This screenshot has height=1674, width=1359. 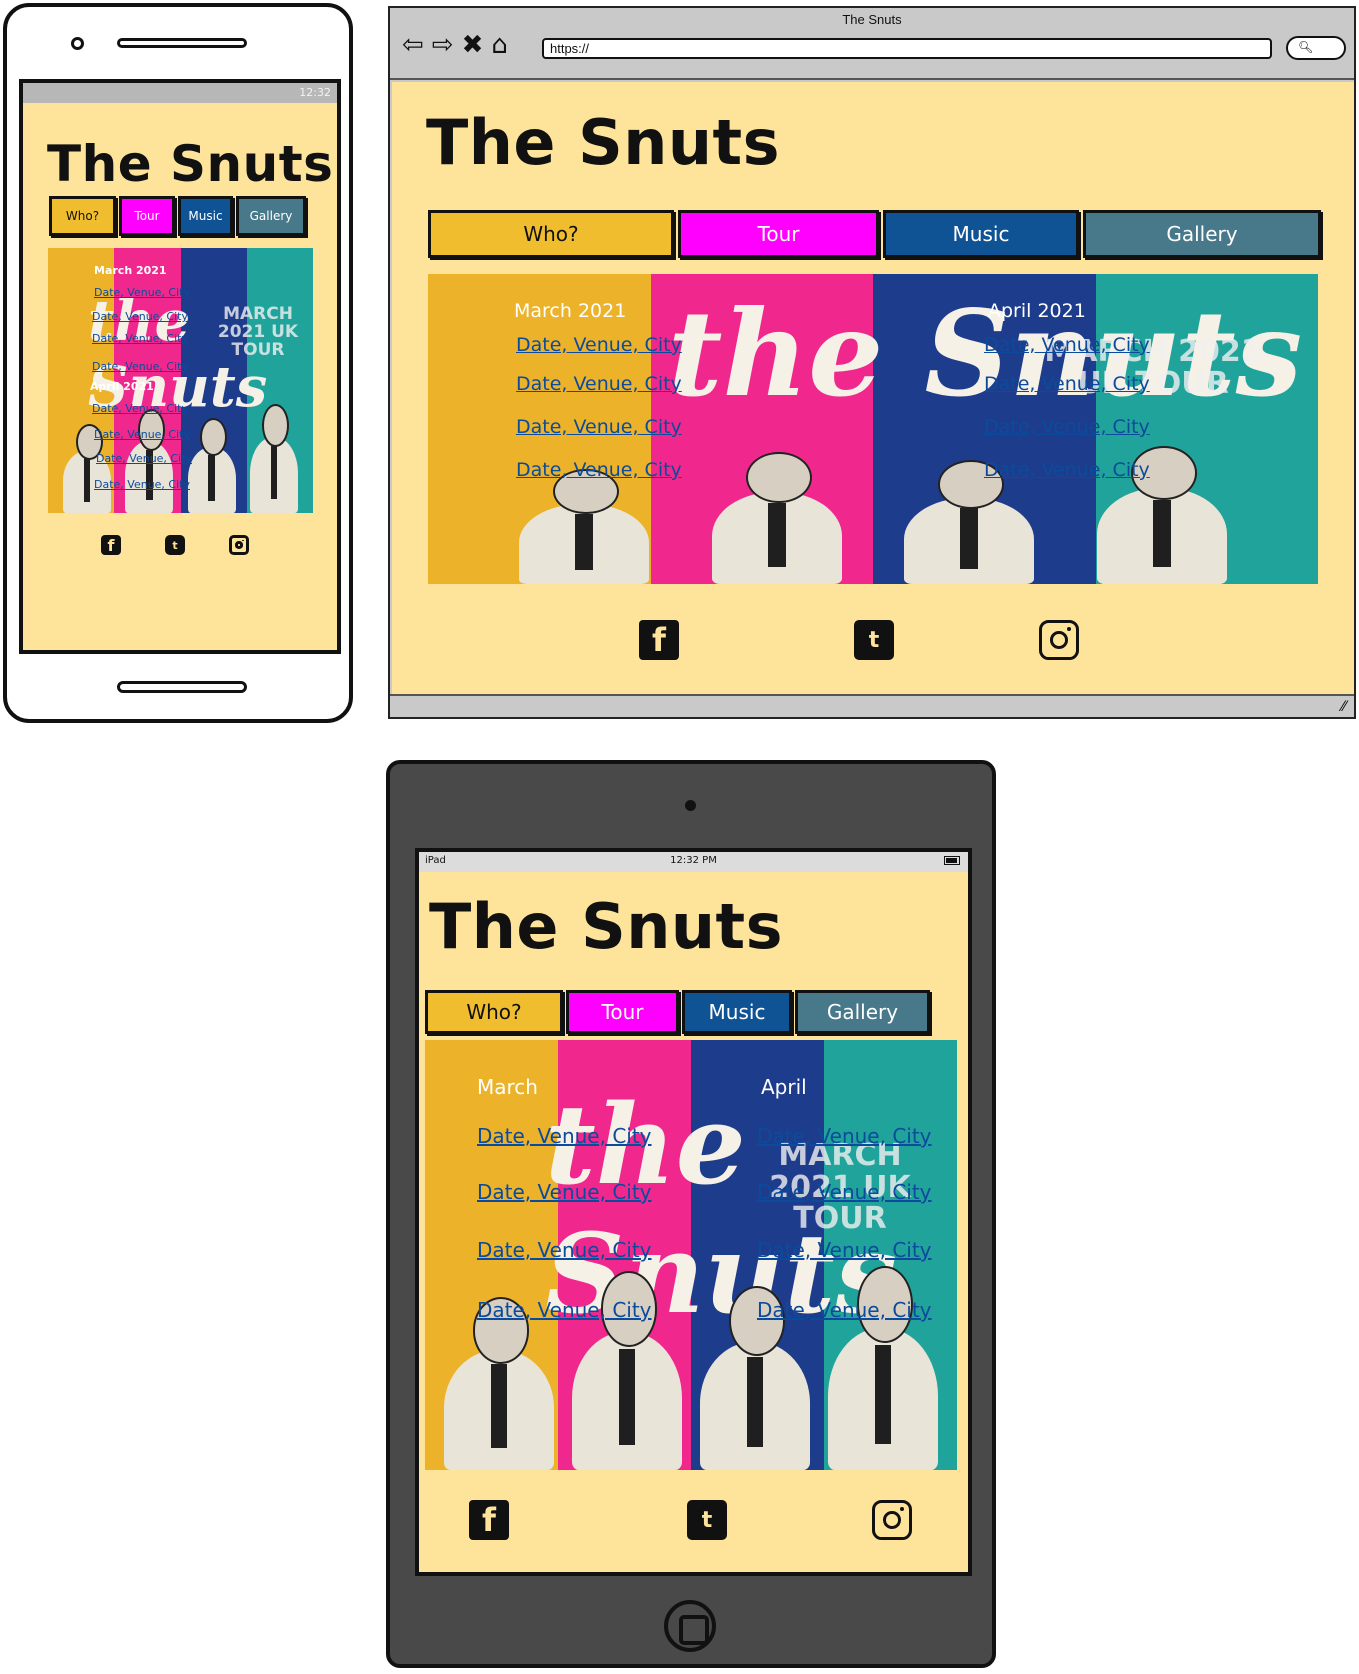 I want to click on phone-status-bar: 12:32, so click(x=180, y=93).